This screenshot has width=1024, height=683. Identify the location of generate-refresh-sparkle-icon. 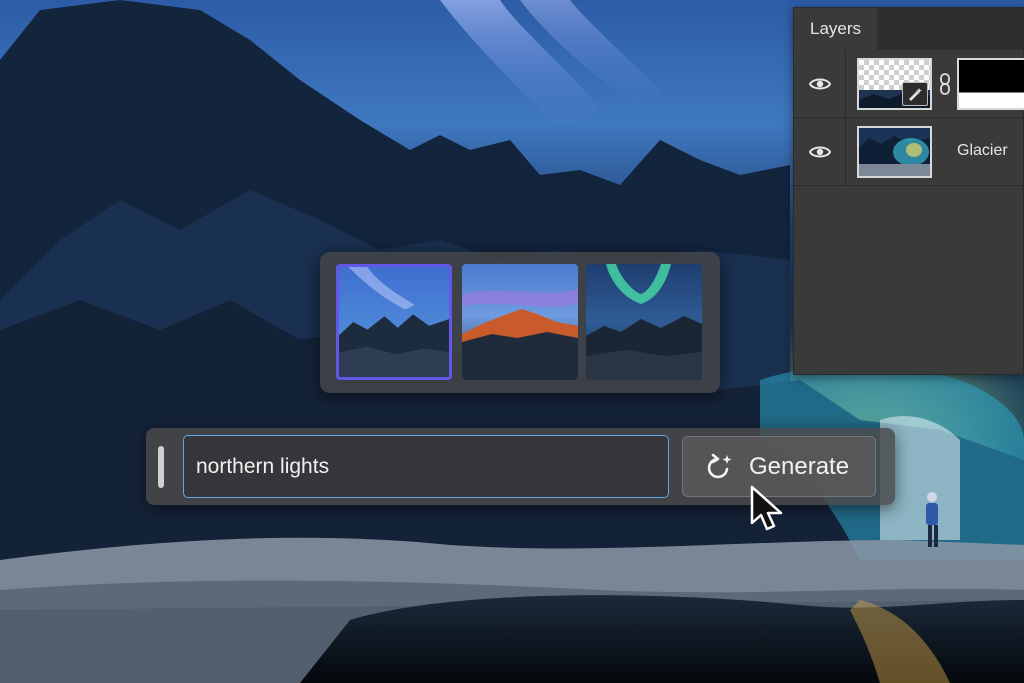
(719, 465).